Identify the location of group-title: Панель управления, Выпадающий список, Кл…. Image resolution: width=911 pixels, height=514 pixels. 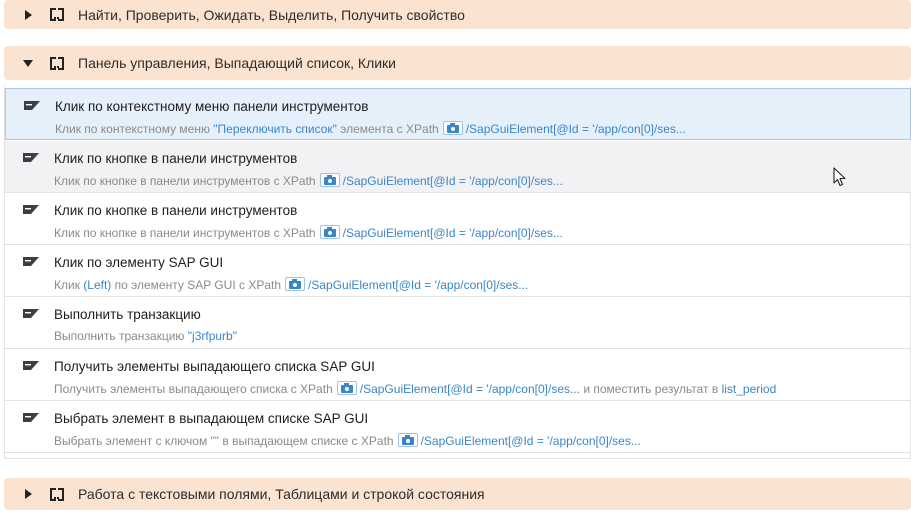
(237, 63).